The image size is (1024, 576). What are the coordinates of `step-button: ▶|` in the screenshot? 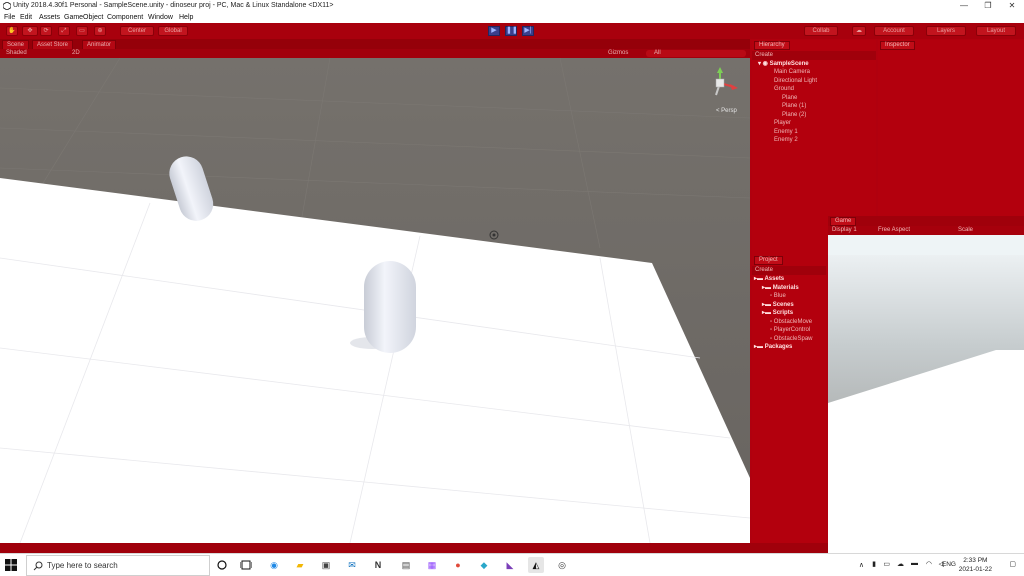 It's located at (528, 31).